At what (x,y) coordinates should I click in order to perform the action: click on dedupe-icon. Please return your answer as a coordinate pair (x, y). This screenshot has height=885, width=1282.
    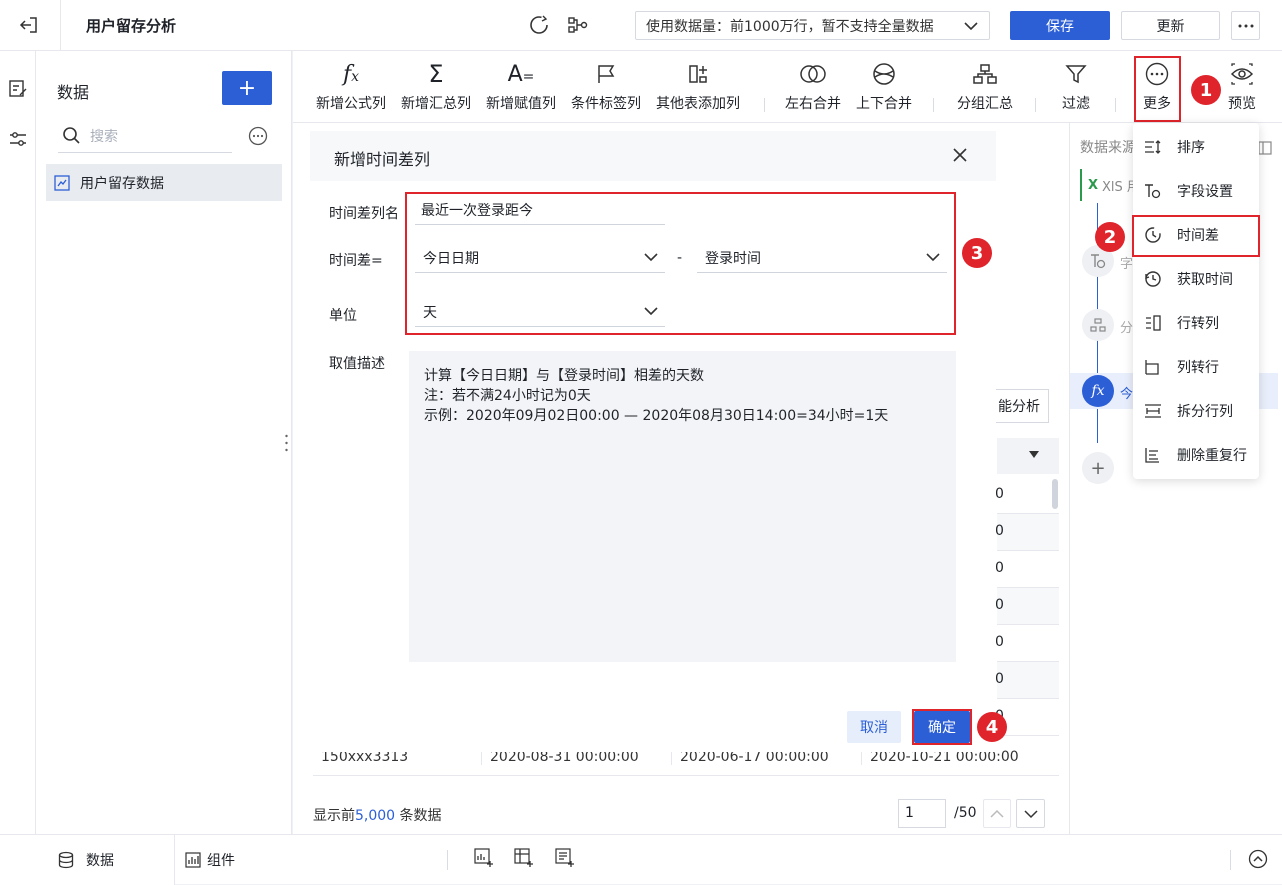
    Looking at the image, I should click on (1153, 455).